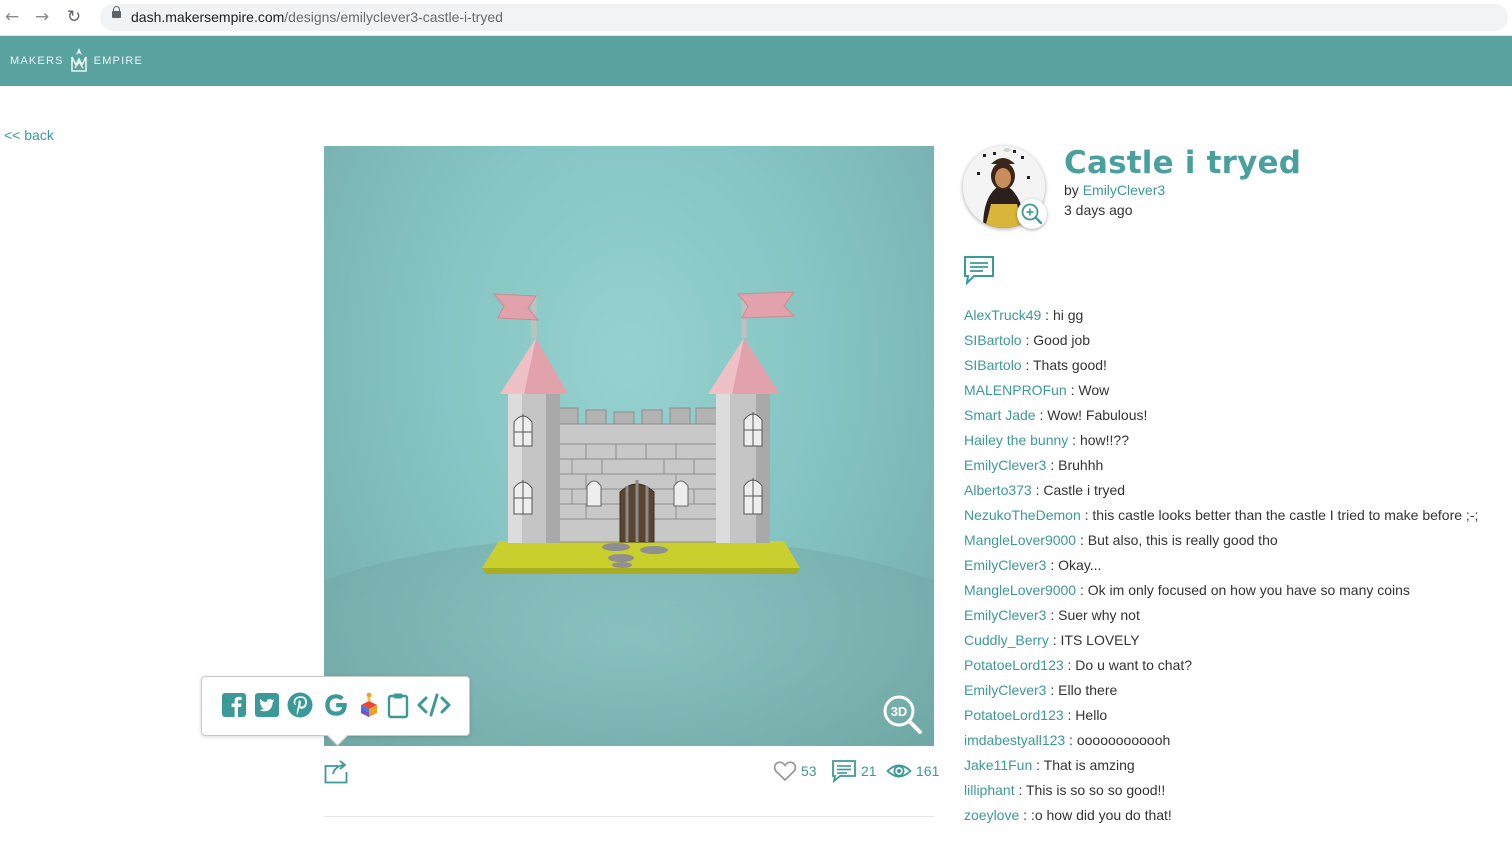 The width and height of the screenshot is (1512, 859). What do you see at coordinates (234, 705) in the screenshot?
I see `facebook-icon` at bounding box center [234, 705].